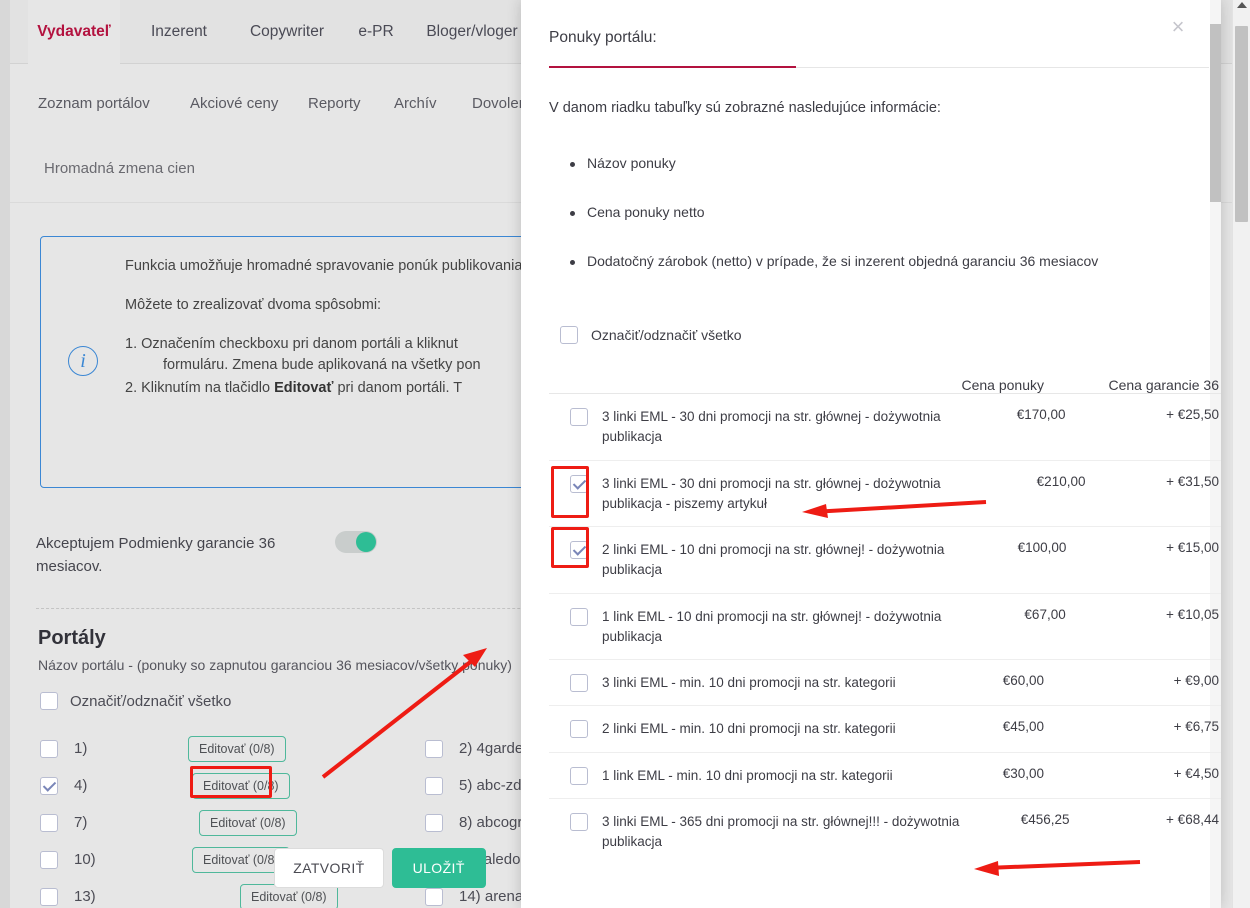  I want to click on subnav-label: Dovolen, so click(500, 103).